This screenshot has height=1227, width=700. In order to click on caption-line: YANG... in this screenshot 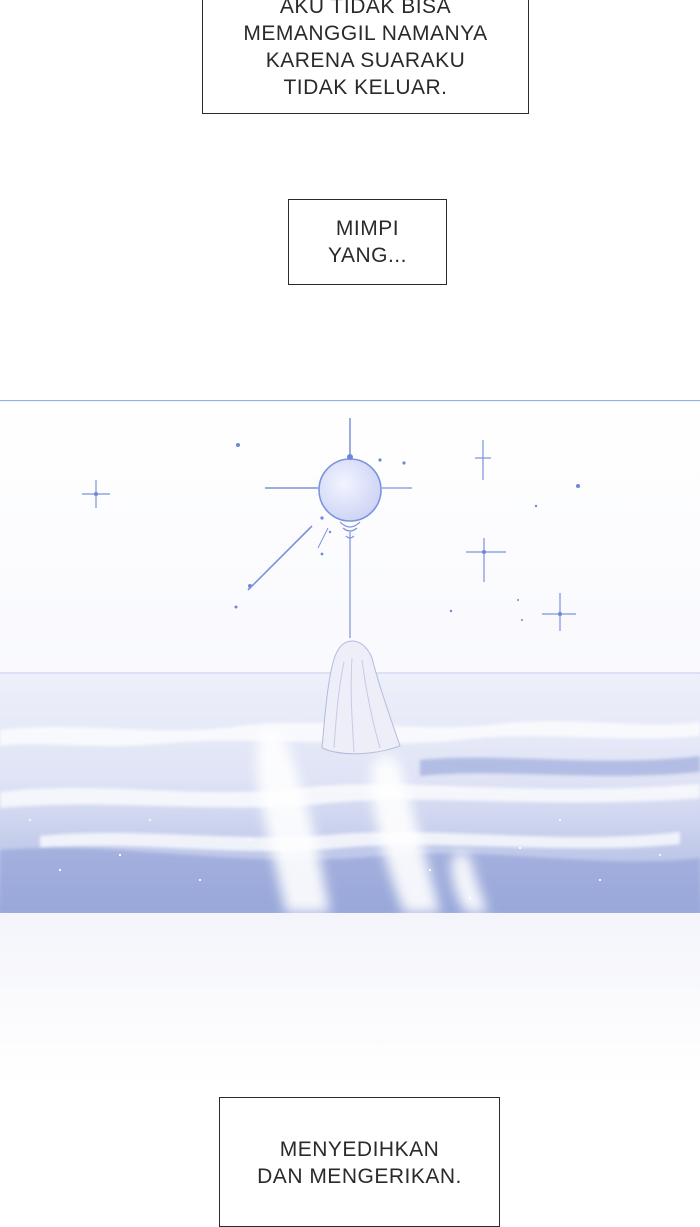, I will do `click(367, 255)`.